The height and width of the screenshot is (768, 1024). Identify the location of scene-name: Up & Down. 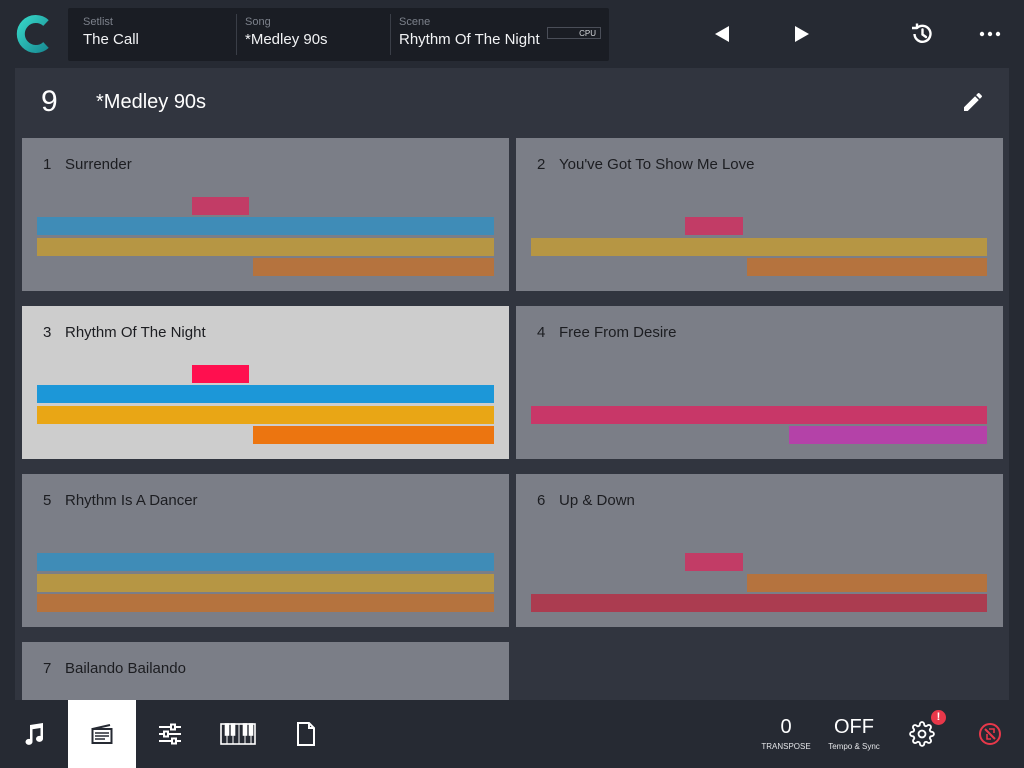
(597, 500).